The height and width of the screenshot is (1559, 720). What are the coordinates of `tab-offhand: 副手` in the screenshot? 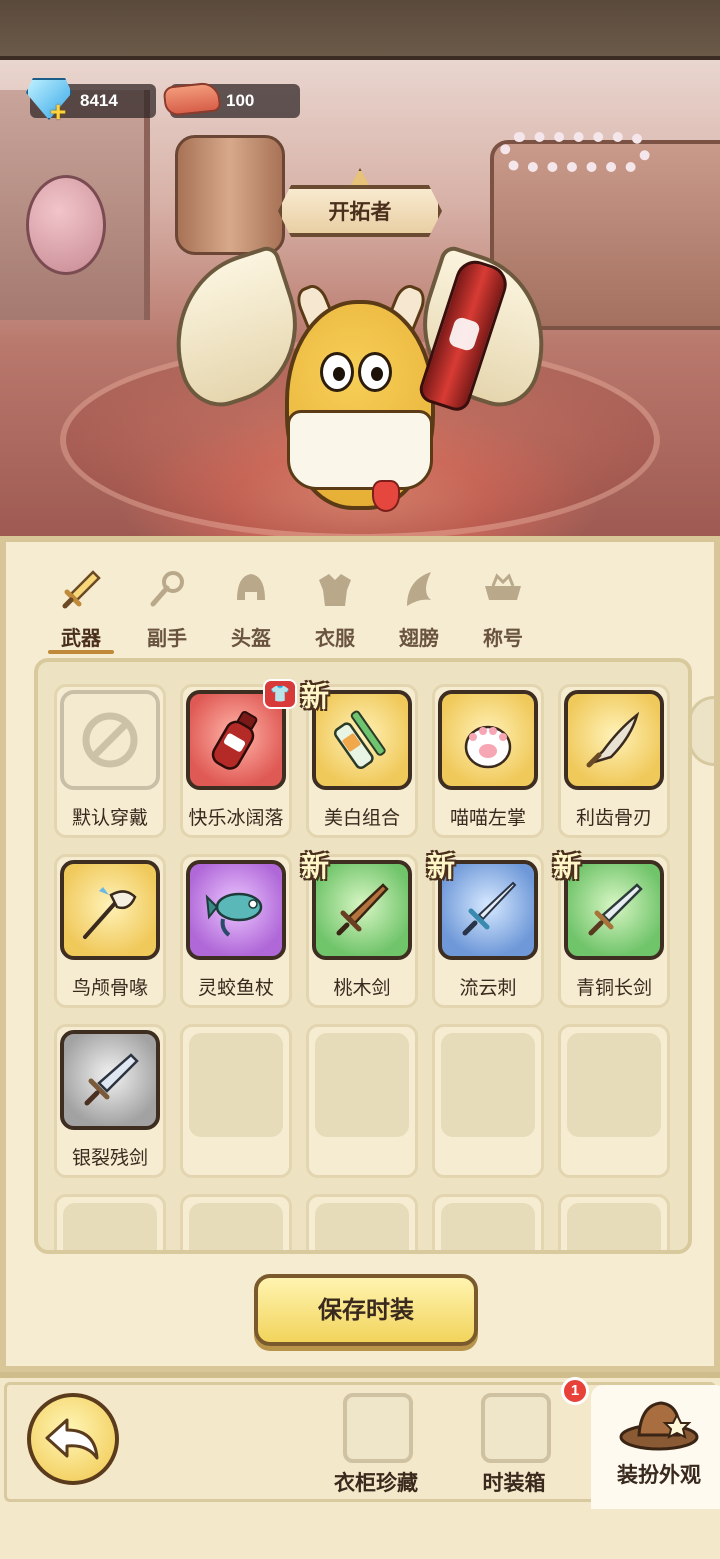 It's located at (167, 612).